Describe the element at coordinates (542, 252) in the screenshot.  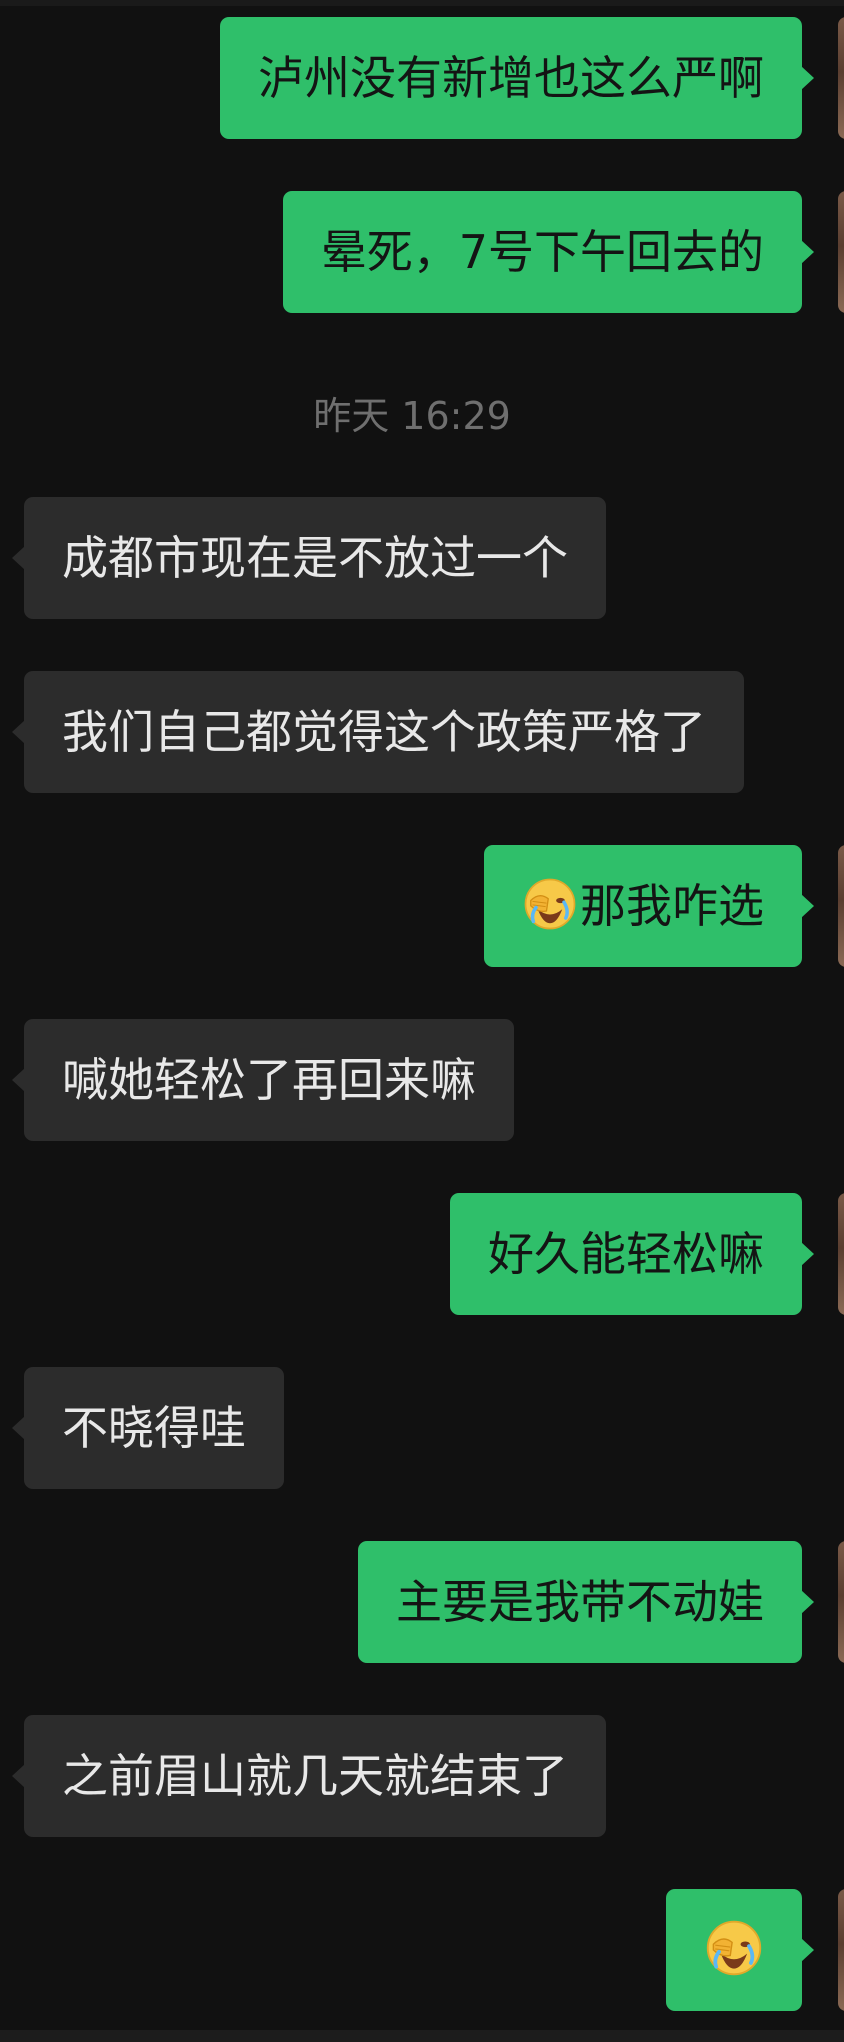
I see `message-text: 晕死，7号下午回去的` at that location.